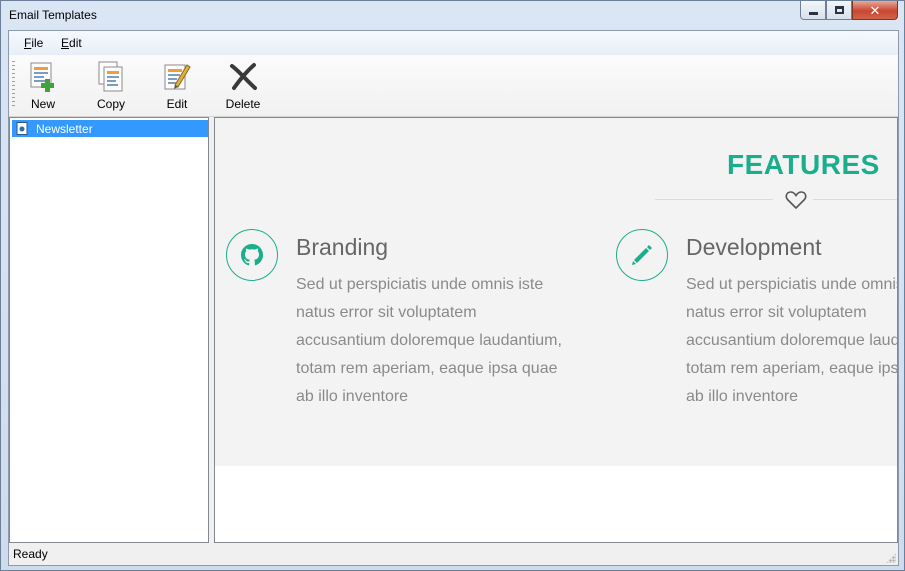  I want to click on menu-edit-label: Edit, so click(71, 43).